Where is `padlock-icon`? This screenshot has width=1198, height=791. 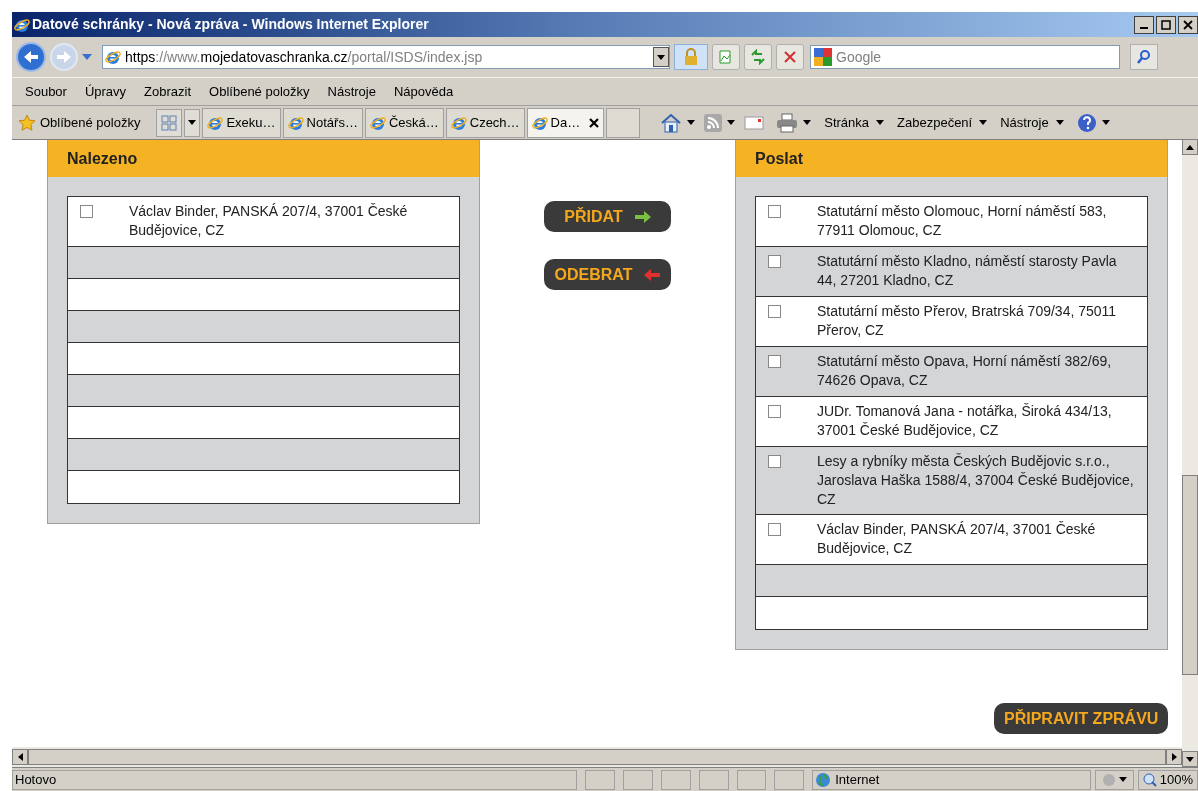 padlock-icon is located at coordinates (691, 57).